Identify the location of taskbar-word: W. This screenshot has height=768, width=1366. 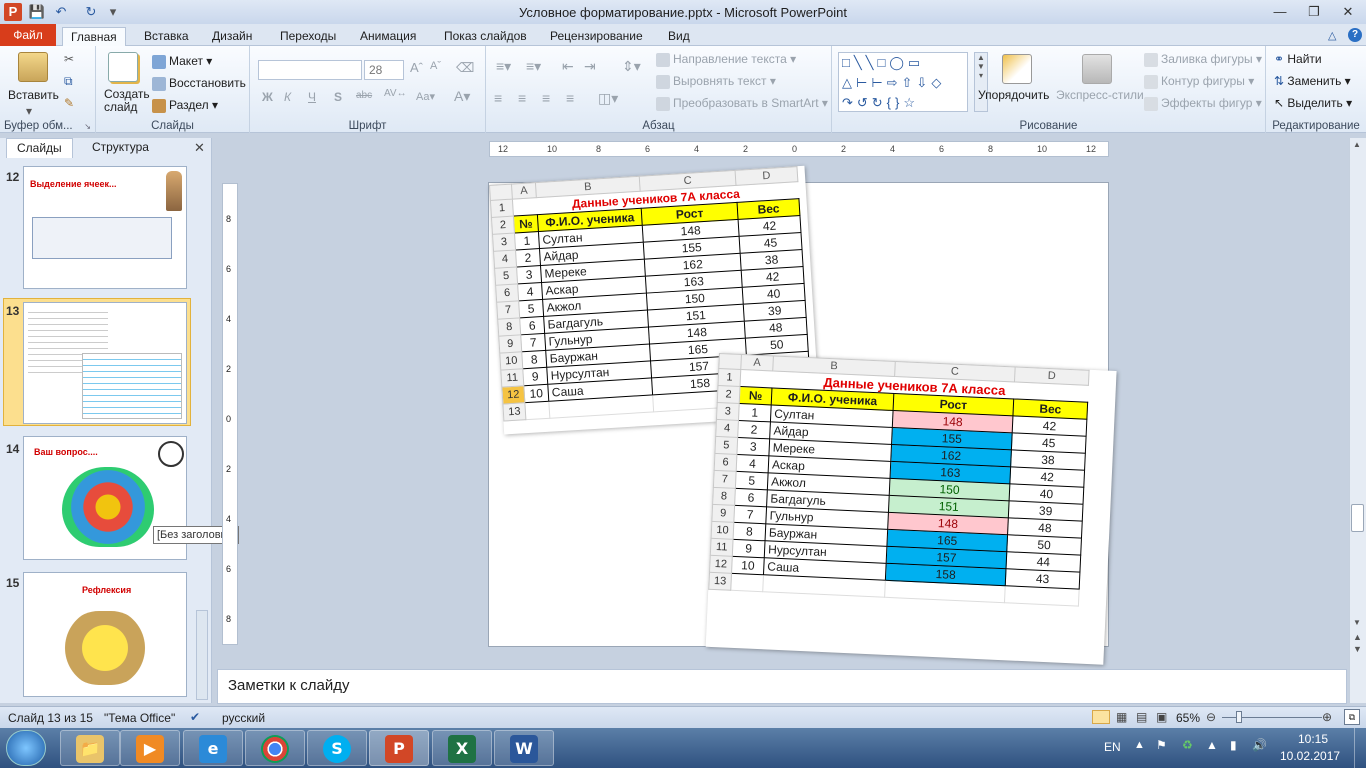
(524, 748).